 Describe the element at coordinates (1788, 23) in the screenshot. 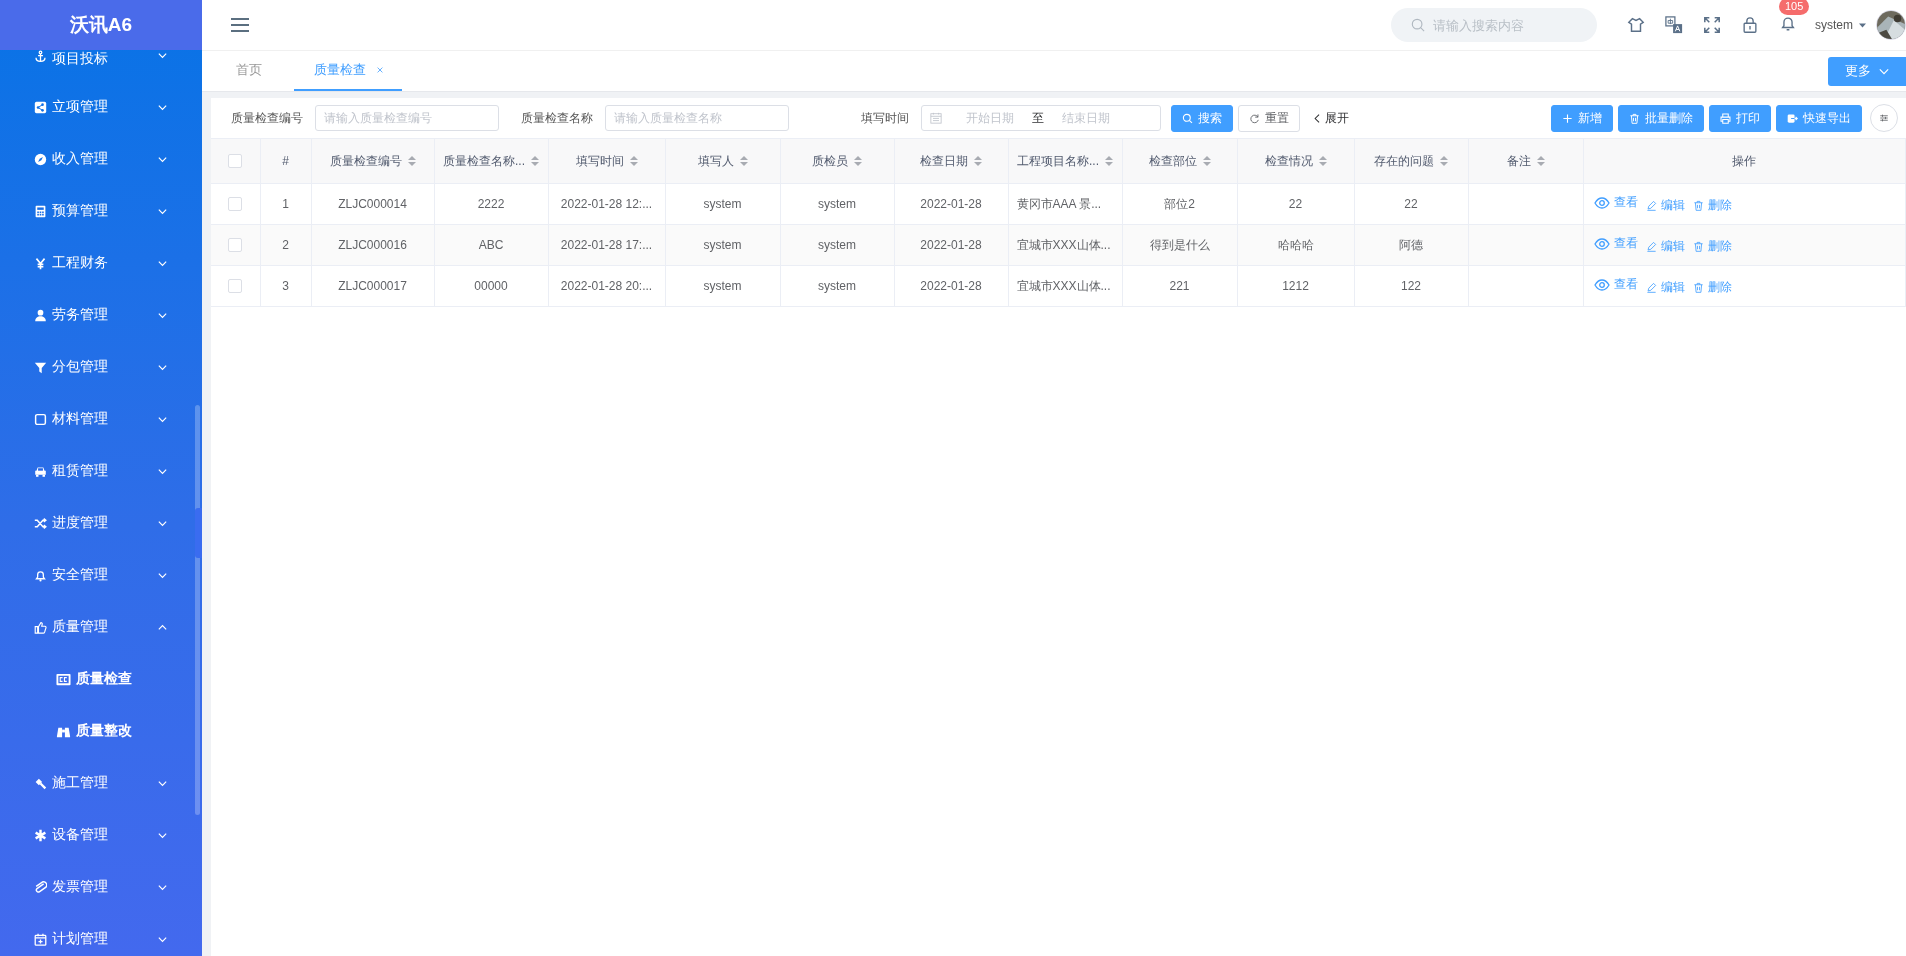

I see `bell-icon` at that location.